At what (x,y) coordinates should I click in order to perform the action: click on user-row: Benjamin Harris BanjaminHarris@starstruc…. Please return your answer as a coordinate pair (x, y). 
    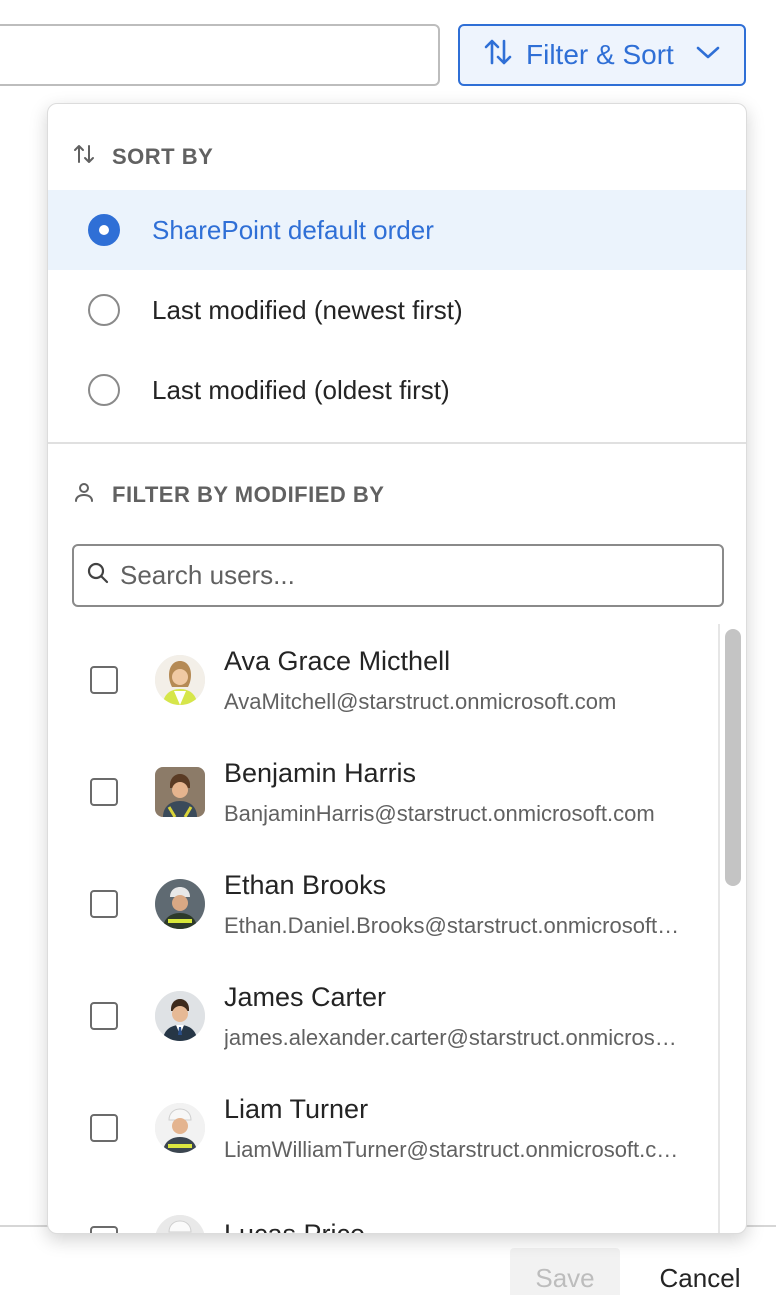
    Looking at the image, I should click on (378, 792).